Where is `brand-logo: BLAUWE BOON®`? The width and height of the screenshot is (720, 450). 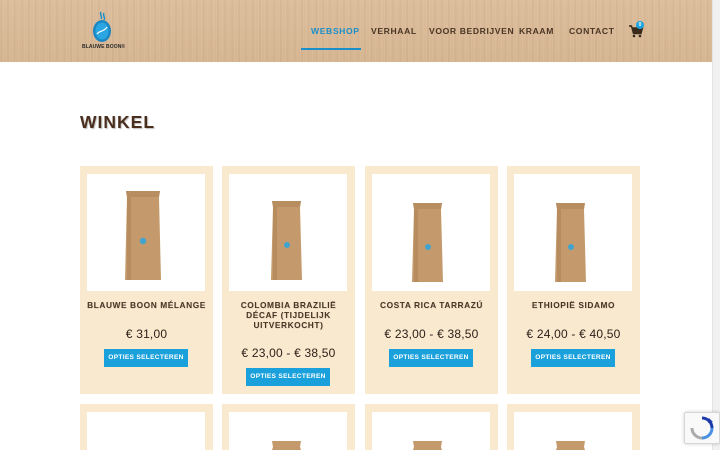 brand-logo: BLAUWE BOON® is located at coordinates (104, 32).